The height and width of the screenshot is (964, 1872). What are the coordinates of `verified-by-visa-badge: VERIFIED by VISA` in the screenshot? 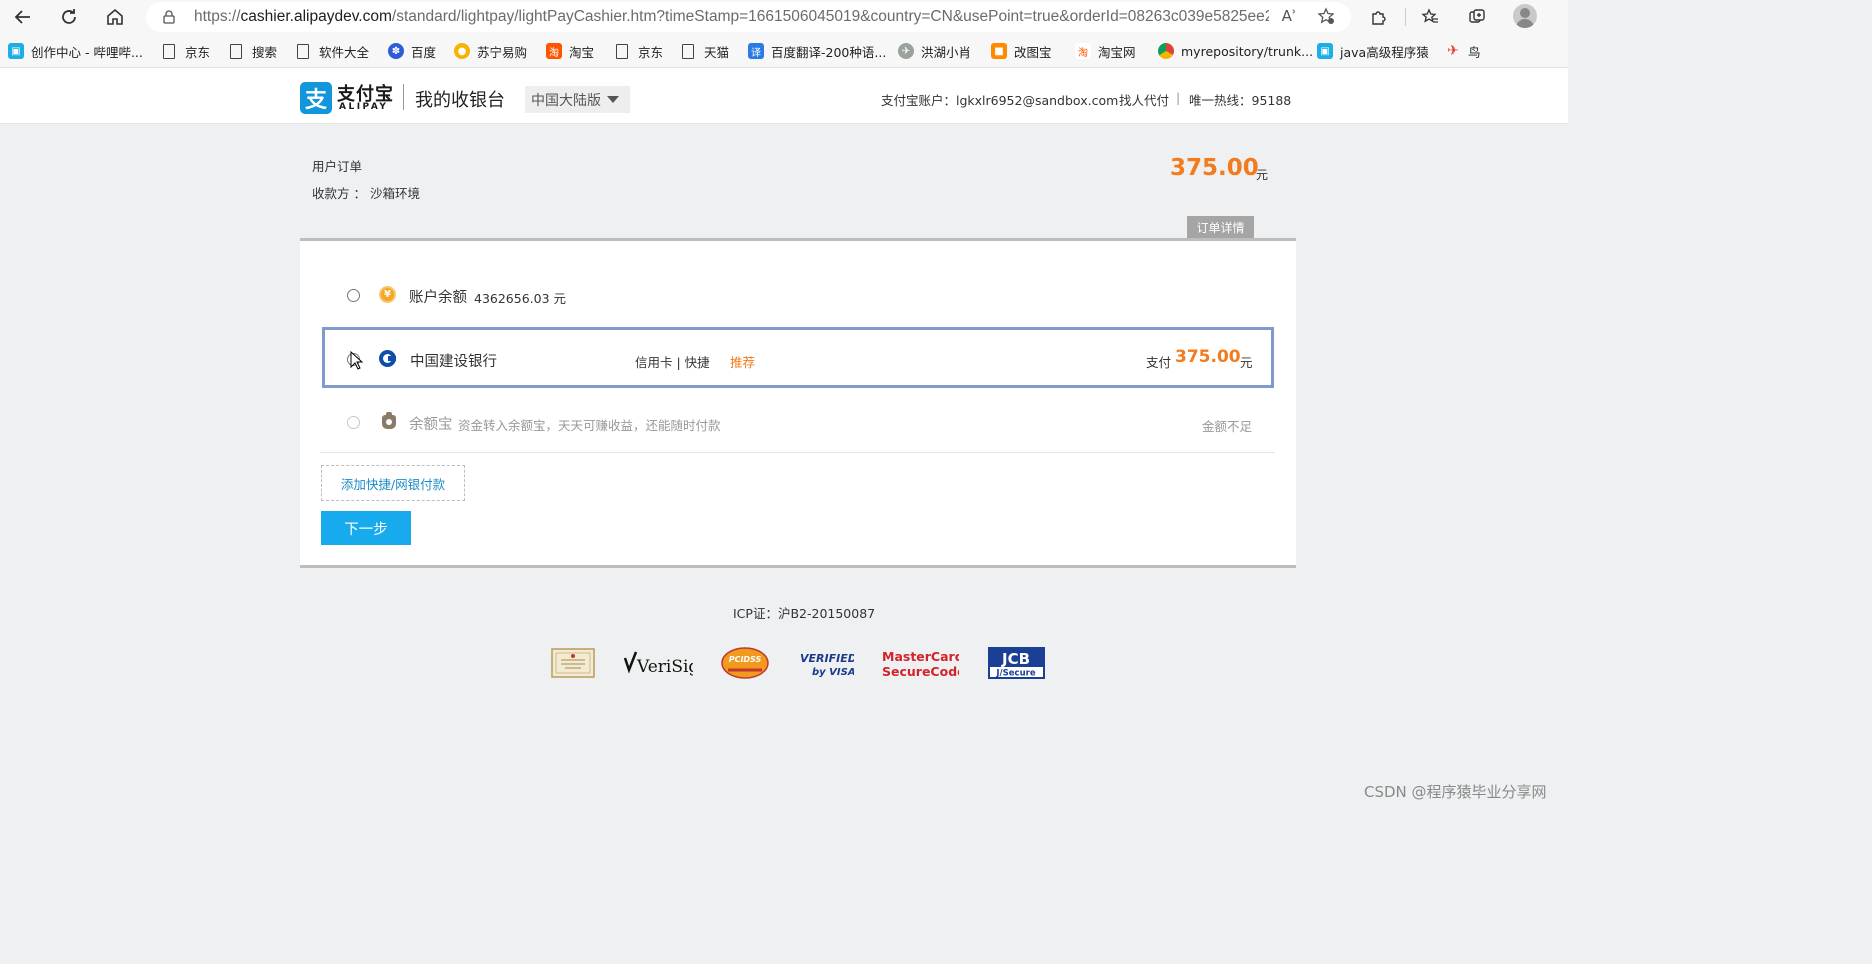 It's located at (827, 663).